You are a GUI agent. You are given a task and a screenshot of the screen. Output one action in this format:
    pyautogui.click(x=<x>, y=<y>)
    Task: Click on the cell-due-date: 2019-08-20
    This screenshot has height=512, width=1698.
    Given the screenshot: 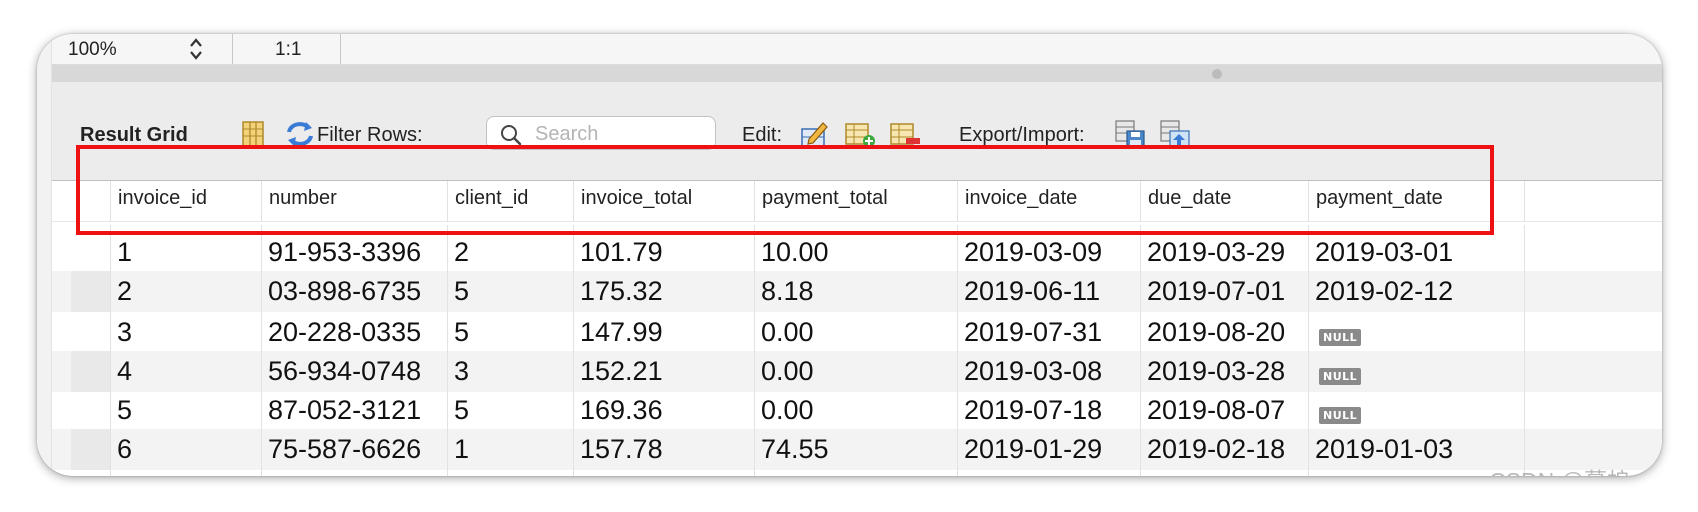 What is the action you would take?
    pyautogui.click(x=1224, y=332)
    